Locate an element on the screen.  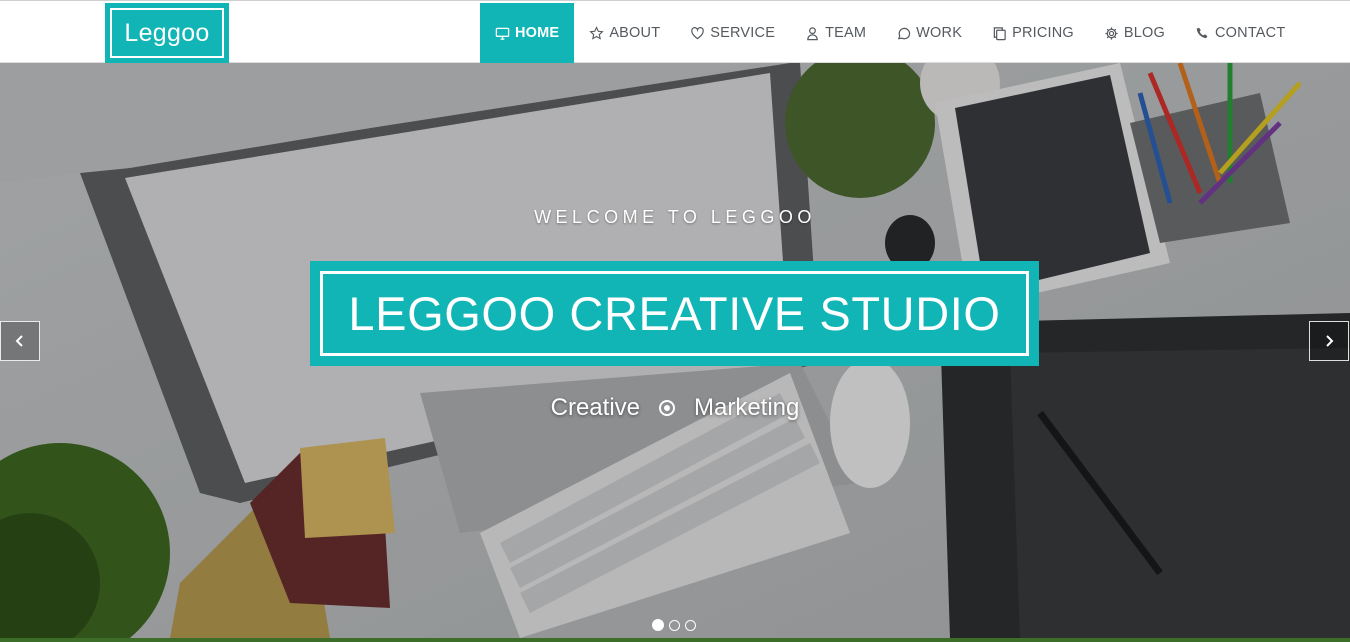
nav-item-service: SERVICE is located at coordinates (732, 33).